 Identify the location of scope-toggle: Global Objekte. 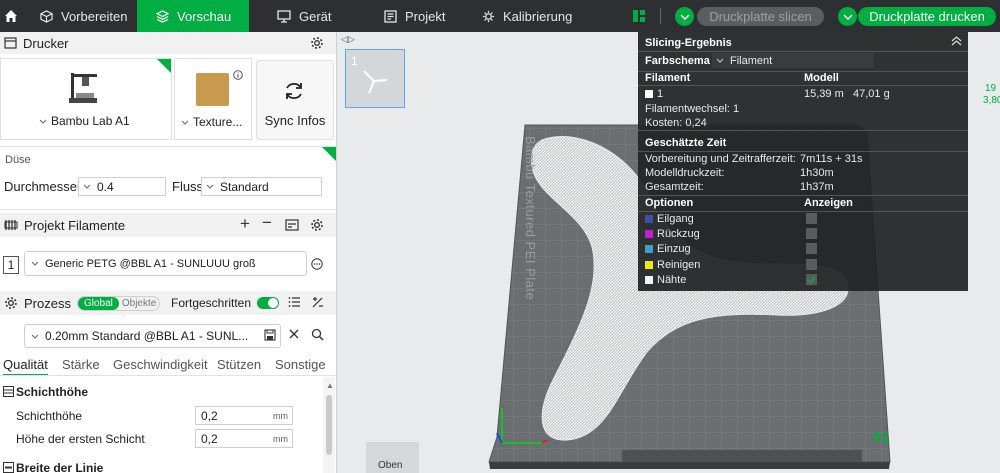
(118, 303).